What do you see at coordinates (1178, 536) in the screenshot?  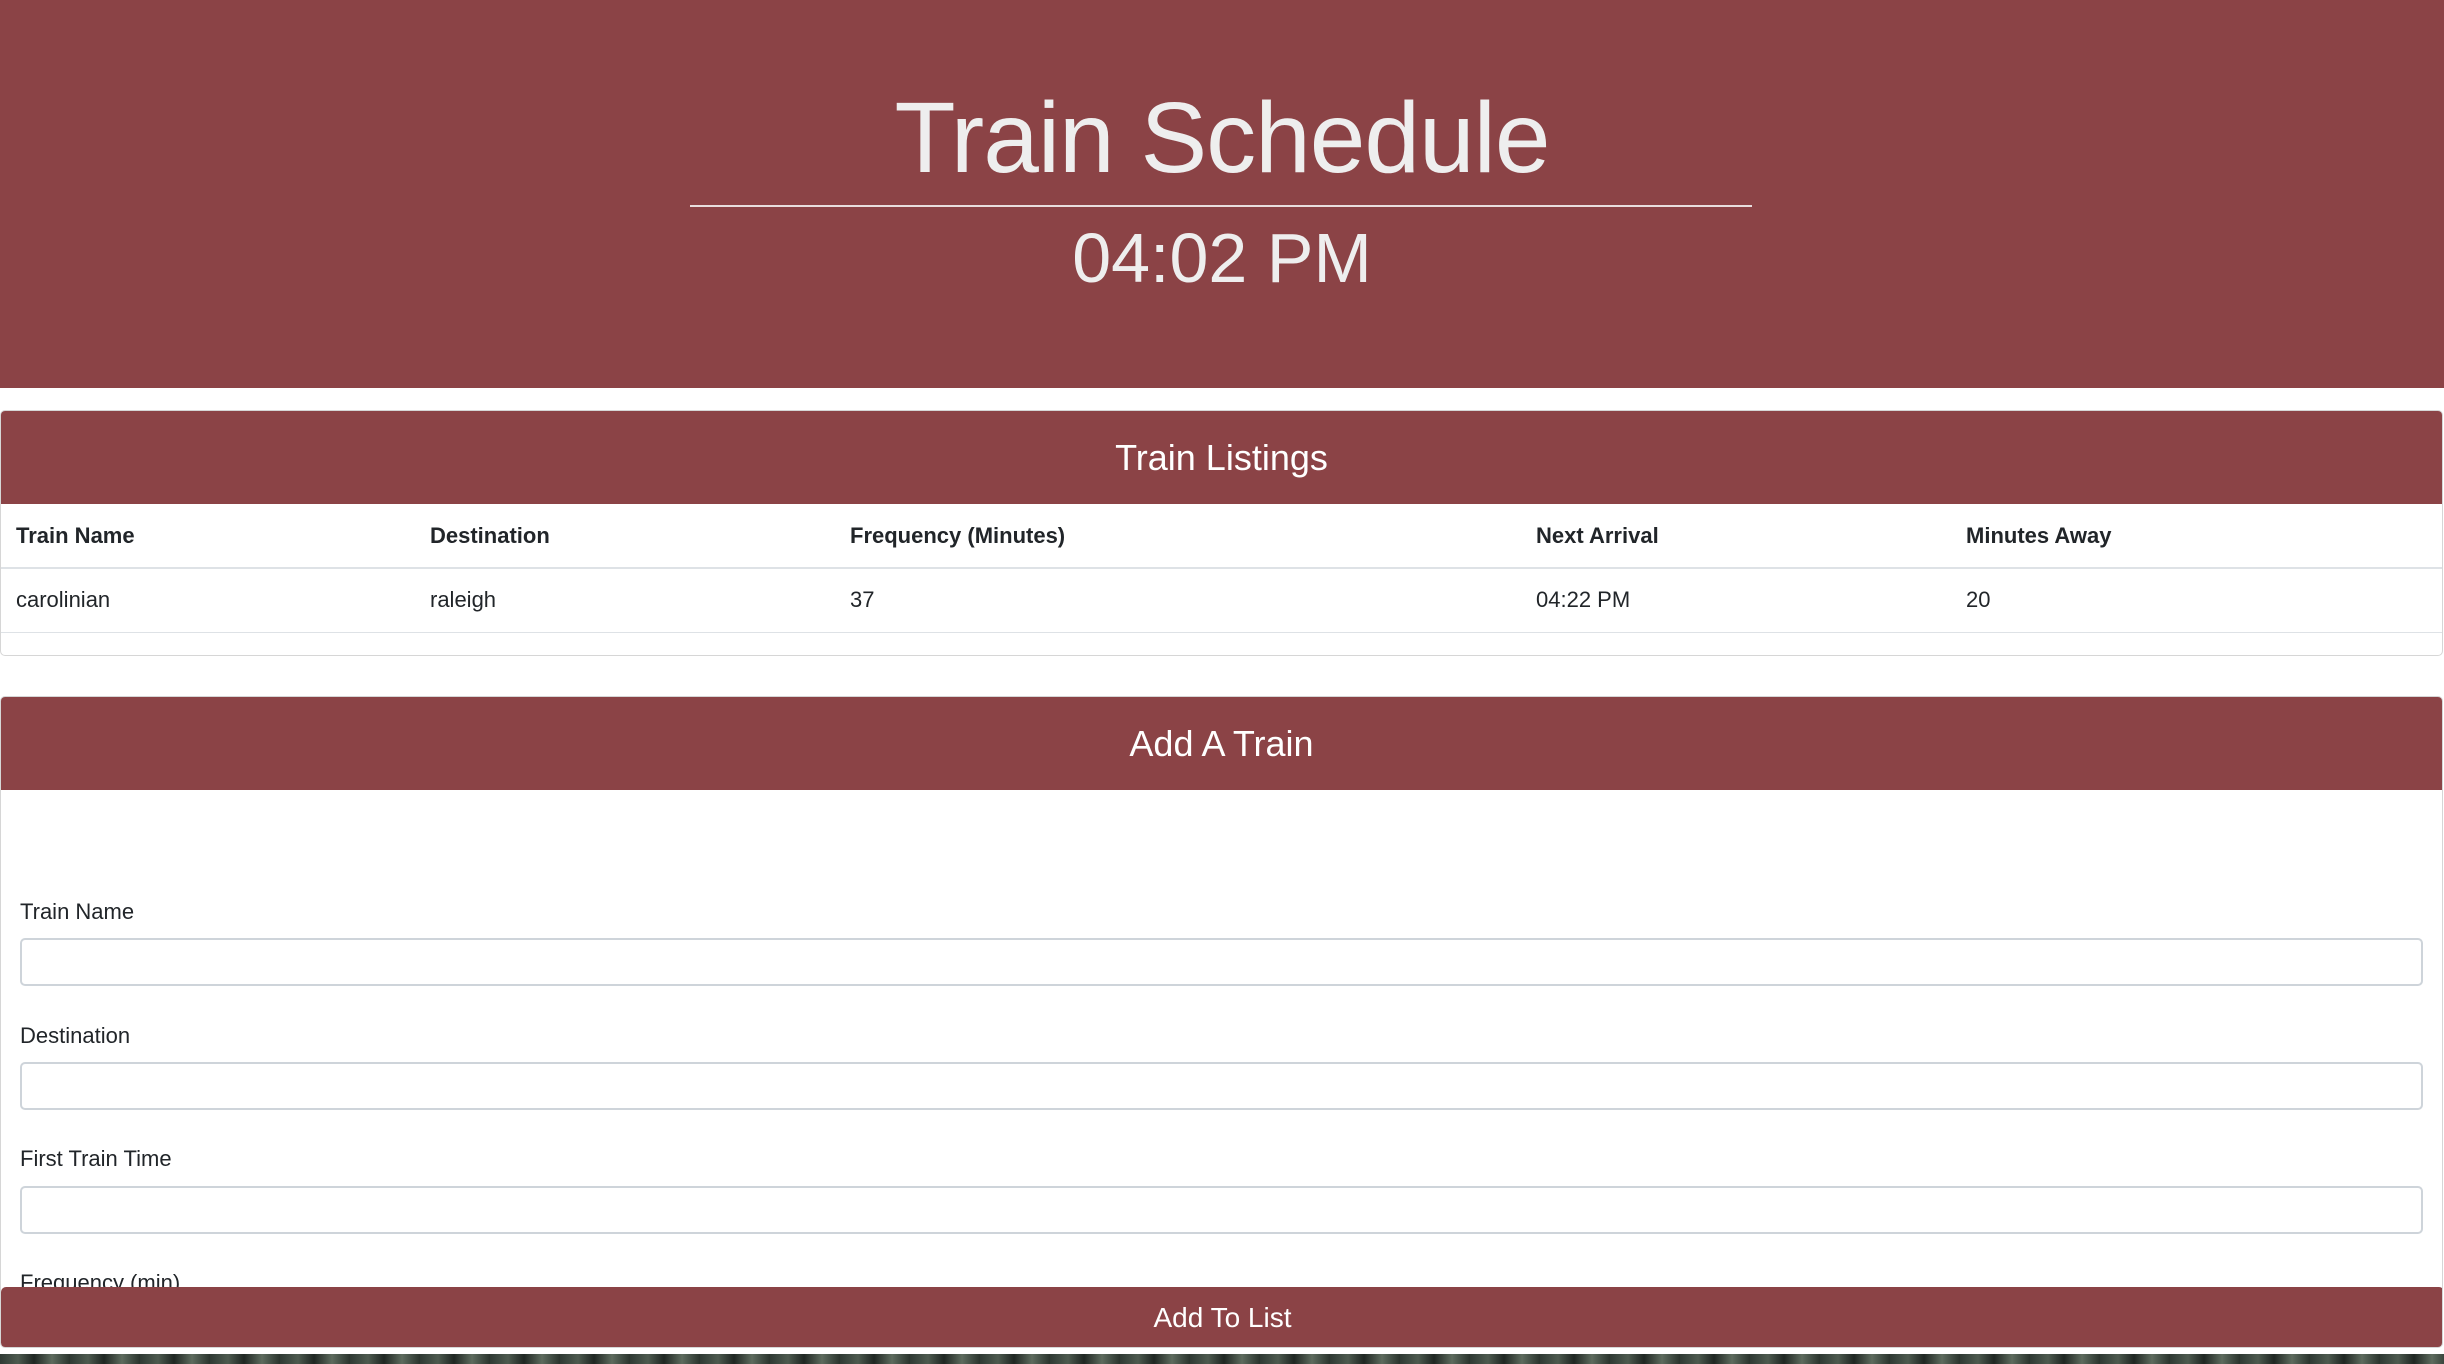 I see `column-header-frequency: Frequency (Minutes)` at bounding box center [1178, 536].